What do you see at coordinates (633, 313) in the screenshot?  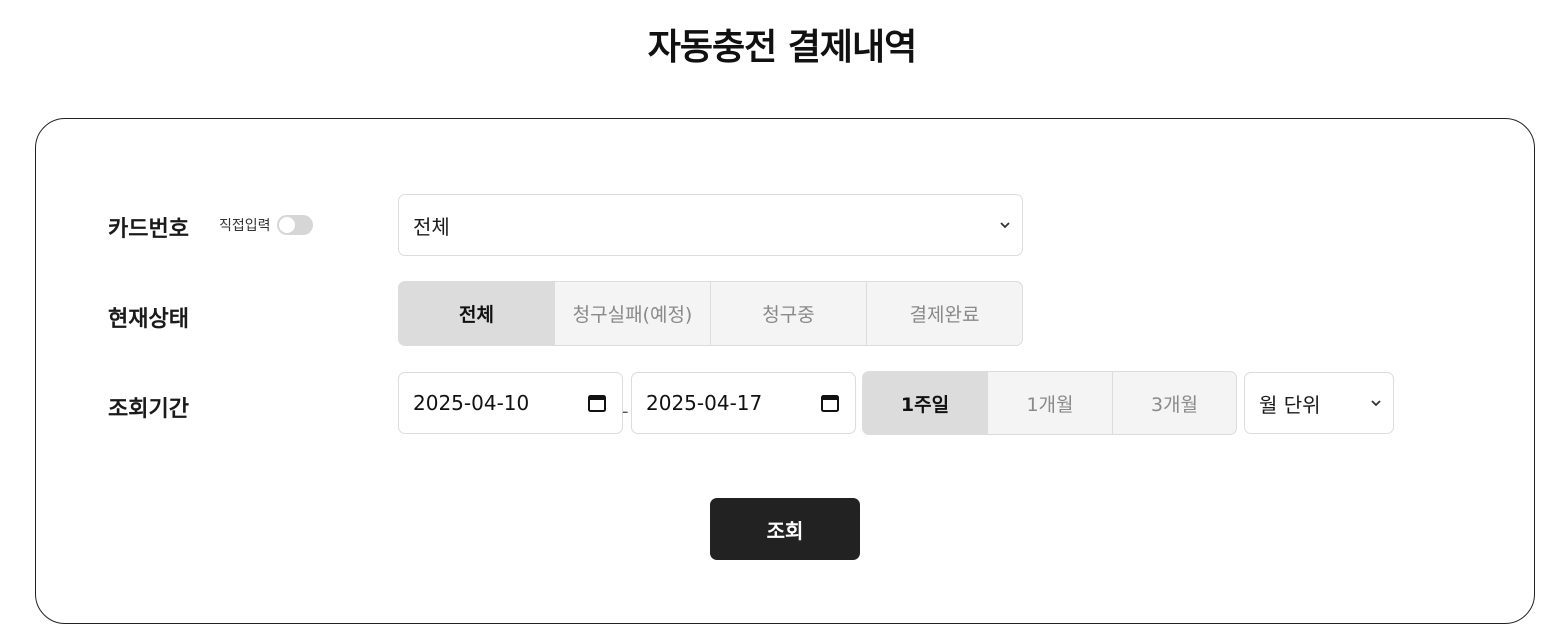 I see `status-option-billing-failed: 청구실패(예정)` at bounding box center [633, 313].